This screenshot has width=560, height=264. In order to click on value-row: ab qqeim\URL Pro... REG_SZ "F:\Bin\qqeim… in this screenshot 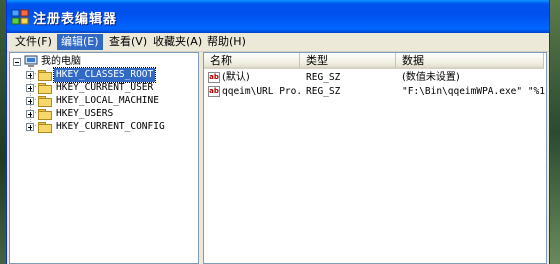, I will do `click(375, 92)`.